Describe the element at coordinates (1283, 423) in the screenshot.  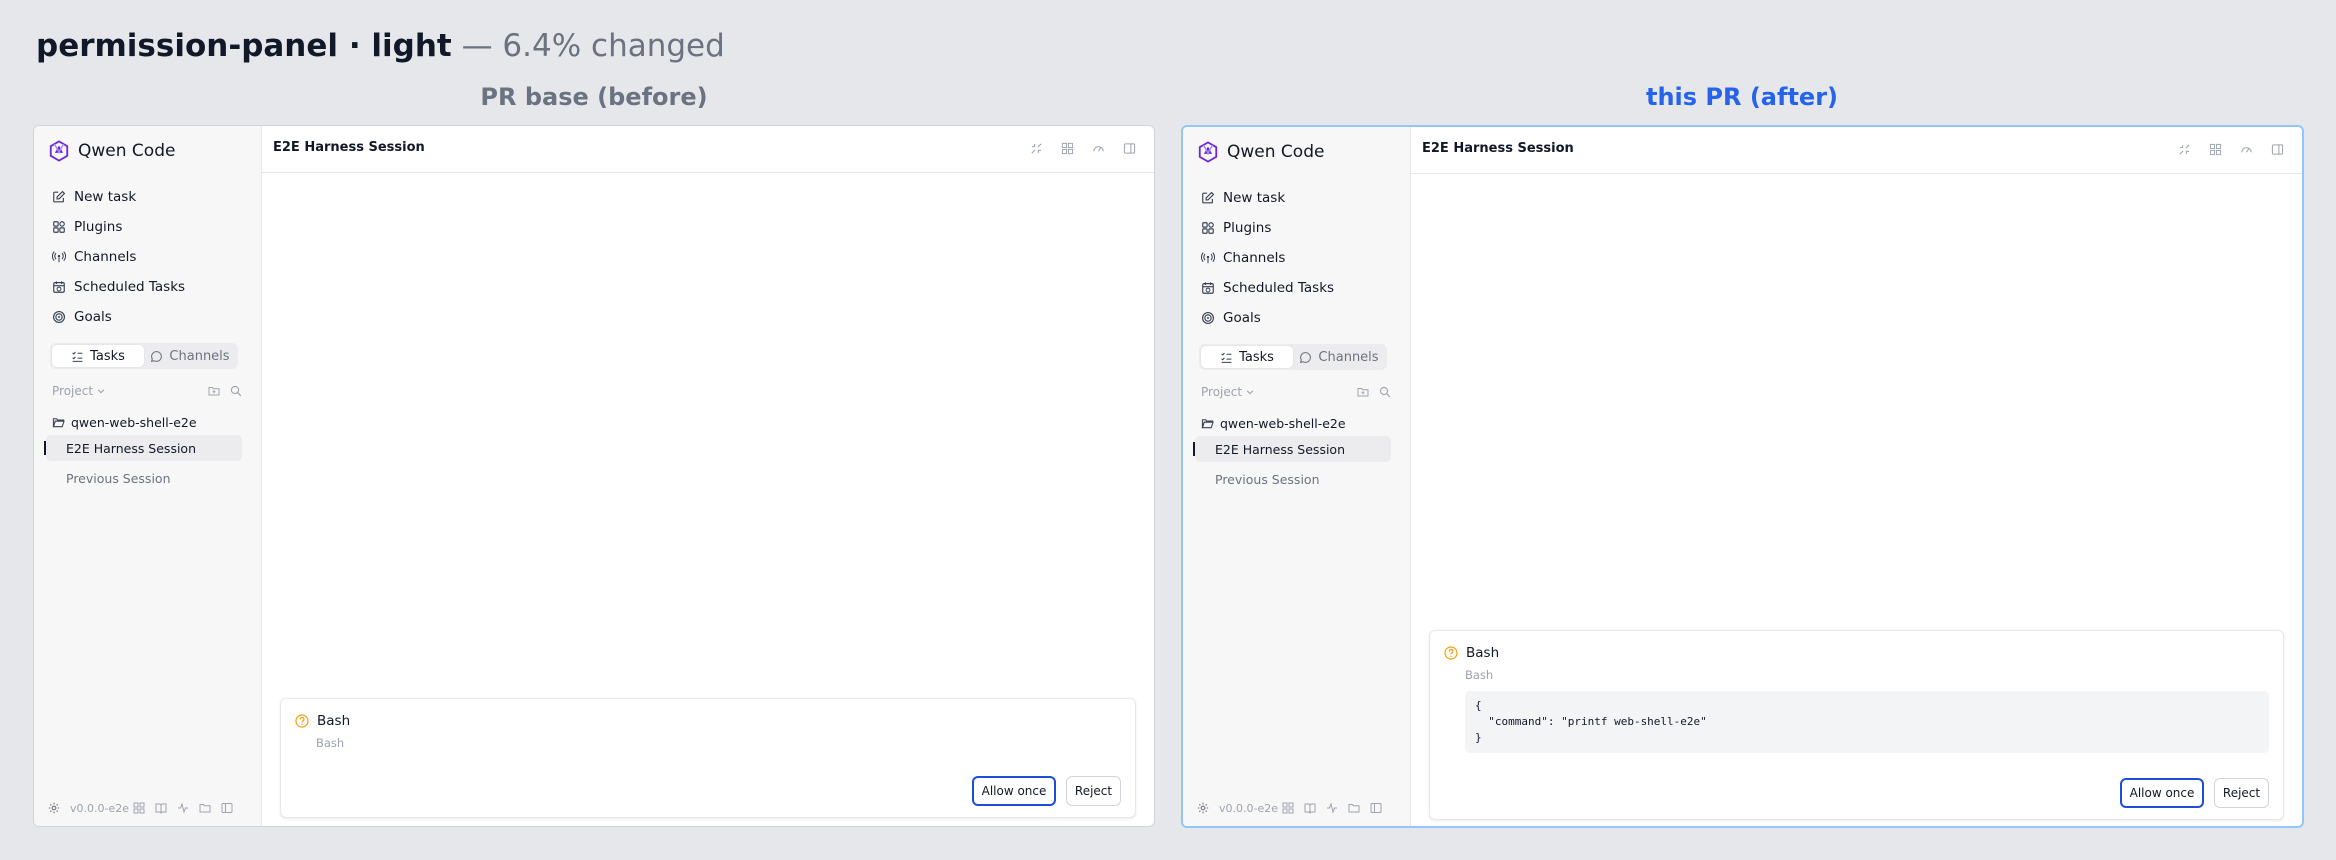
I see `folder-name: qwen-web-shell-e2e` at that location.